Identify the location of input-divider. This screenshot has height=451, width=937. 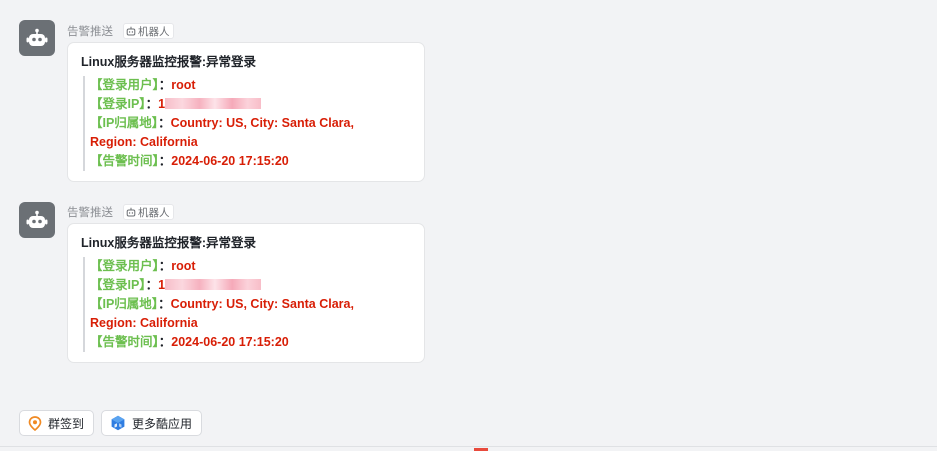
(468, 446).